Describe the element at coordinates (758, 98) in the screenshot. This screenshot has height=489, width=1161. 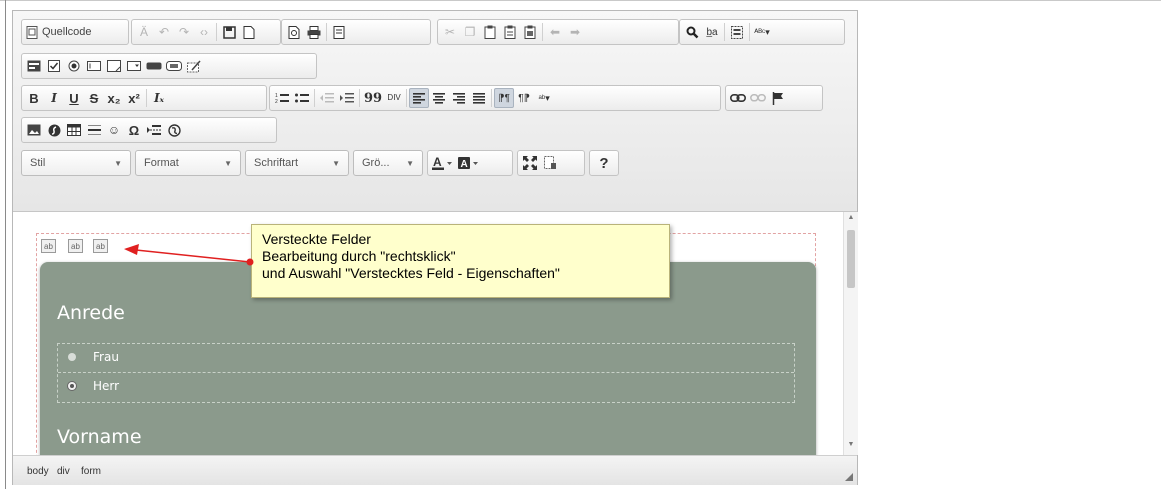
I see `unlink-icon` at that location.